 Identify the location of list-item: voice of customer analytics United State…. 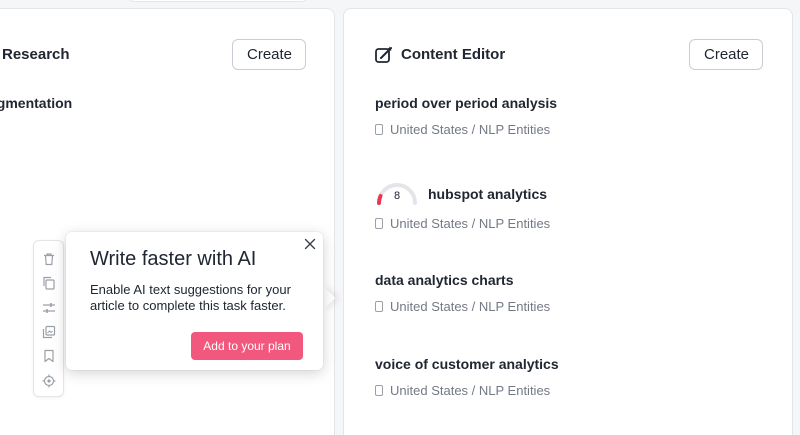
(575, 377).